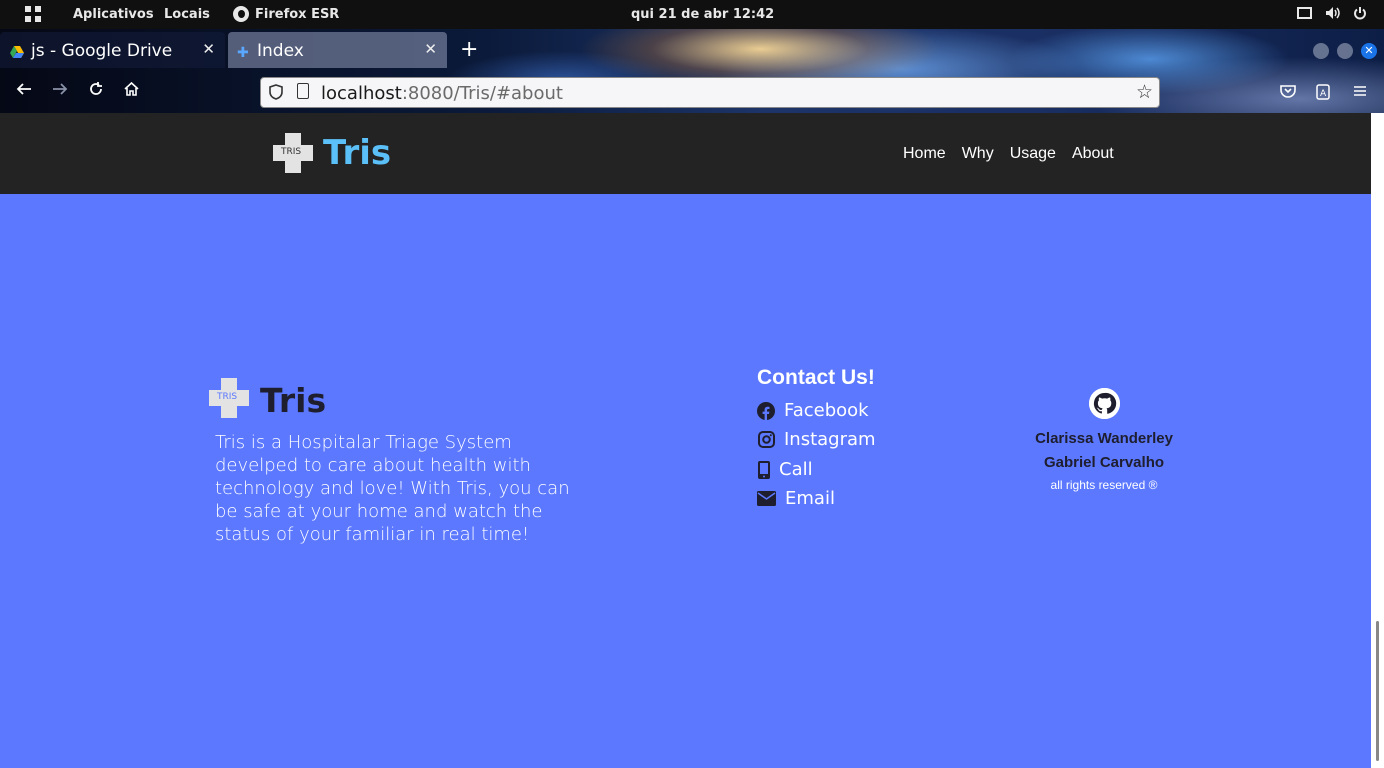  Describe the element at coordinates (1033, 154) in the screenshot. I see `nav-usage-link: Usage` at that location.